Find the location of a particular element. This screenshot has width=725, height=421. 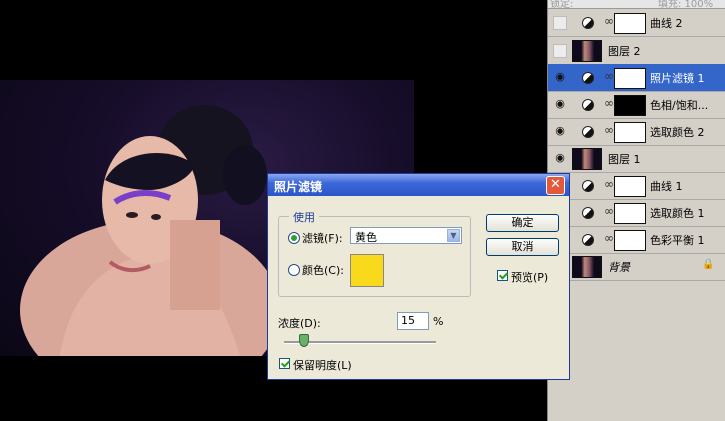

preview-label: 预览(P) is located at coordinates (529, 277).